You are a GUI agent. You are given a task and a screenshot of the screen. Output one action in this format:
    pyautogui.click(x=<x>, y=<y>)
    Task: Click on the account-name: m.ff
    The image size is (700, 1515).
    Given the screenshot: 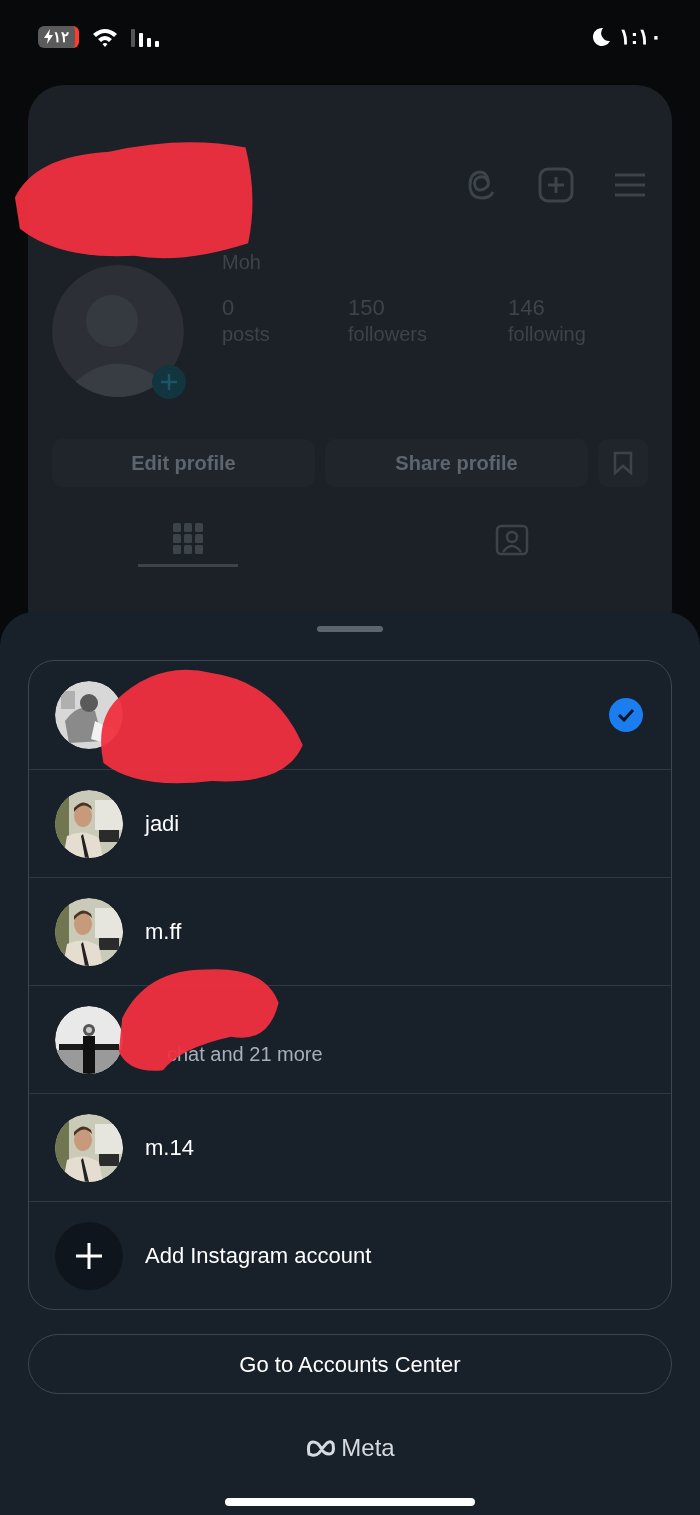 What is the action you would take?
    pyautogui.click(x=164, y=932)
    